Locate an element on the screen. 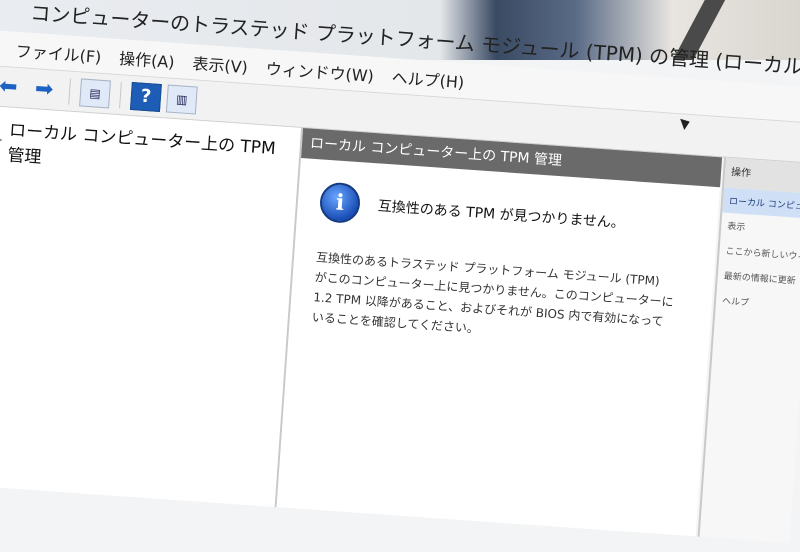 The width and height of the screenshot is (800, 552). back-arrow-icon: ⬅ is located at coordinates (12, 87).